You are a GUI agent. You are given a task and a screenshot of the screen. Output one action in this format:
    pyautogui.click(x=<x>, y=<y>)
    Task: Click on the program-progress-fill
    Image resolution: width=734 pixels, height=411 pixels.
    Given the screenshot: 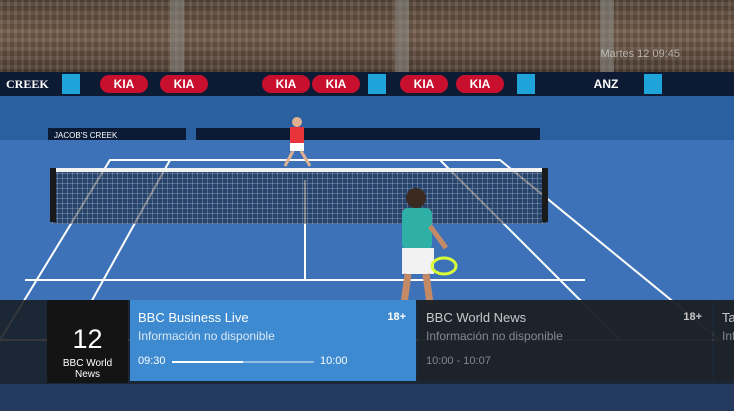 What is the action you would take?
    pyautogui.click(x=207, y=362)
    